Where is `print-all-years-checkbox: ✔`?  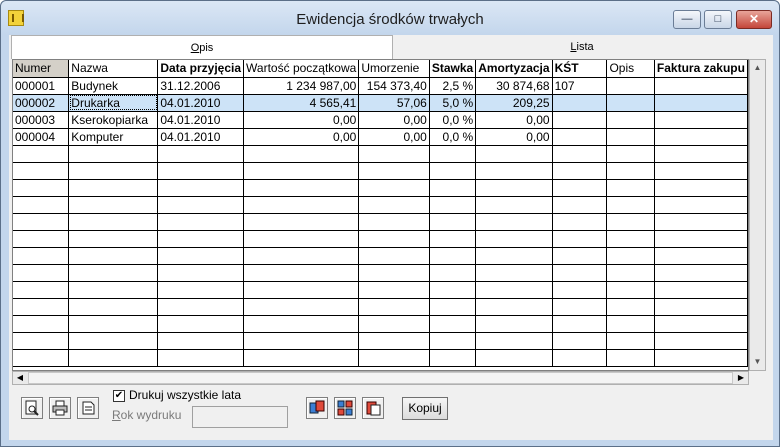
print-all-years-checkbox: ✔ is located at coordinates (119, 396).